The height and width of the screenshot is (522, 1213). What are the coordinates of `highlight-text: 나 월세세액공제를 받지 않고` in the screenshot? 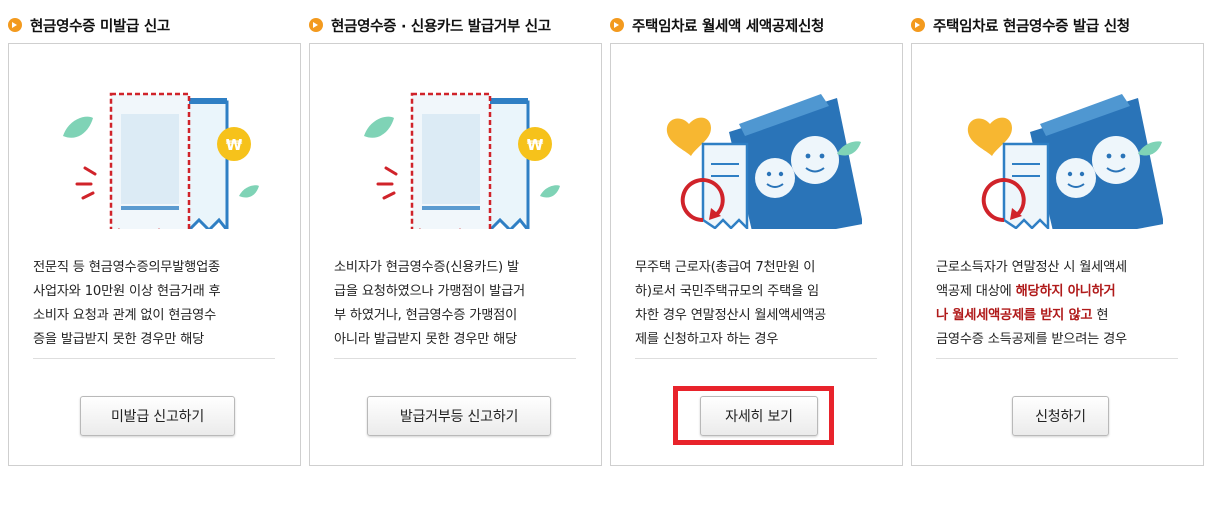 It's located at (1014, 315).